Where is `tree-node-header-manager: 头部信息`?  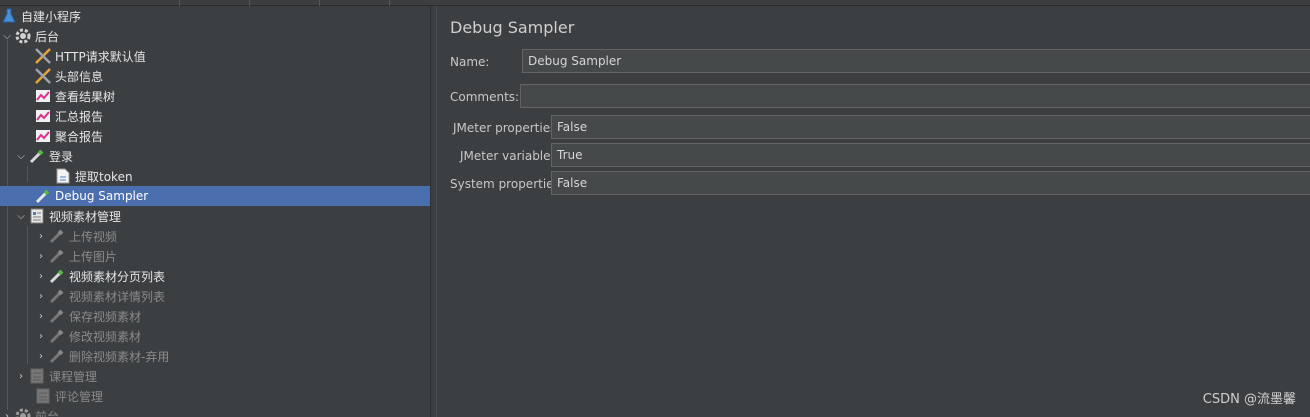 tree-node-header-manager: 头部信息 is located at coordinates (215, 76).